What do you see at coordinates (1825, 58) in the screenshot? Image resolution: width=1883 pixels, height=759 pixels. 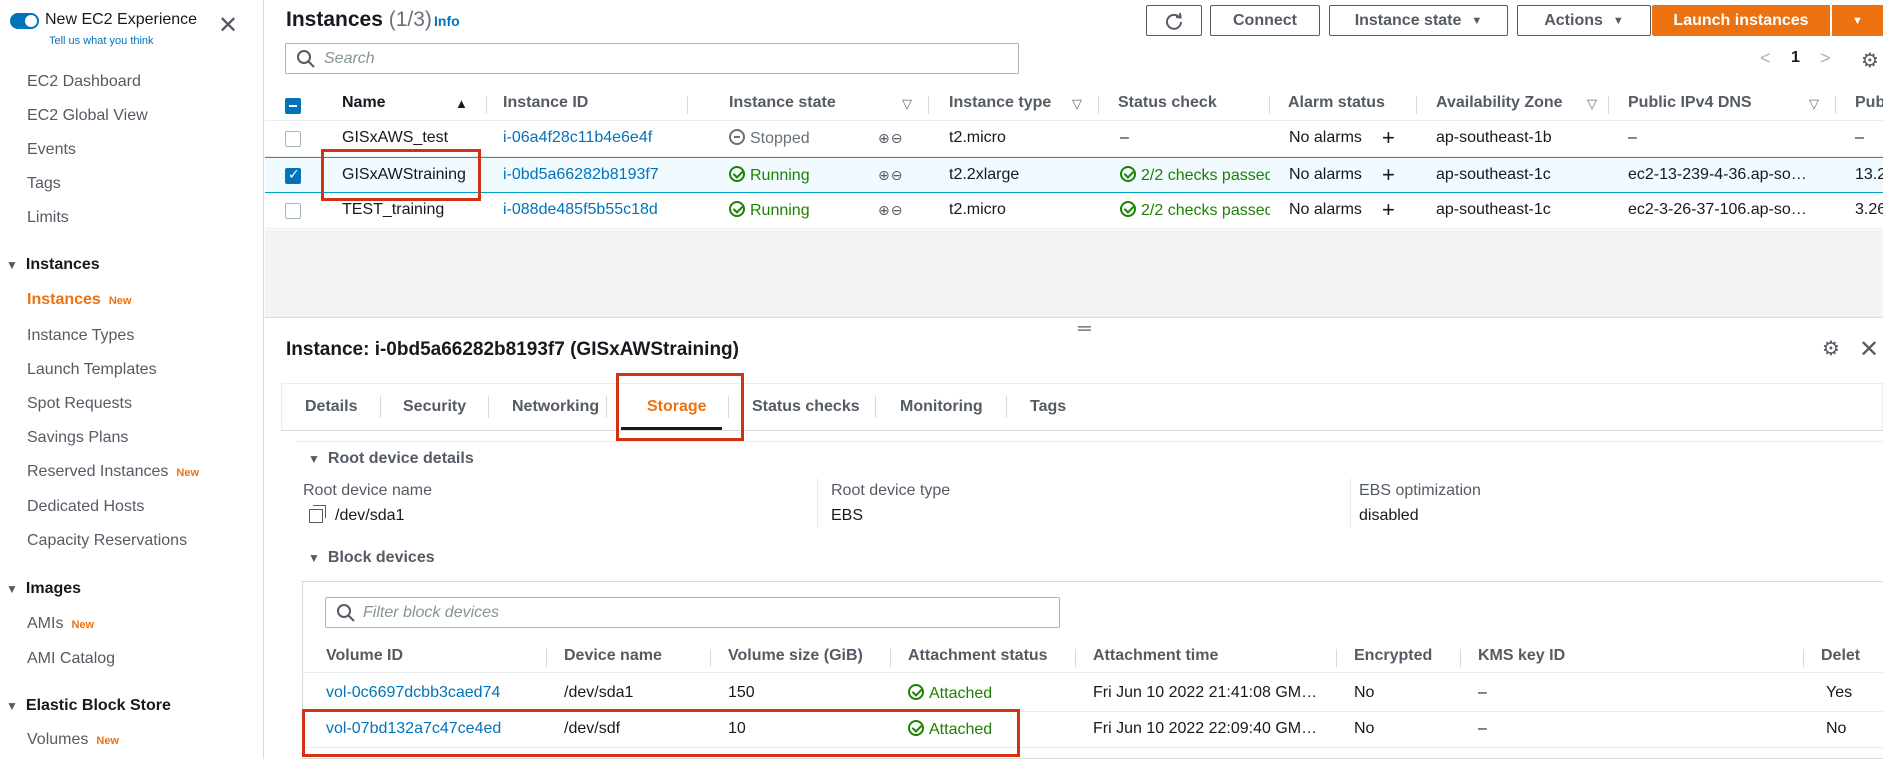 I see `next-page-icon: >` at bounding box center [1825, 58].